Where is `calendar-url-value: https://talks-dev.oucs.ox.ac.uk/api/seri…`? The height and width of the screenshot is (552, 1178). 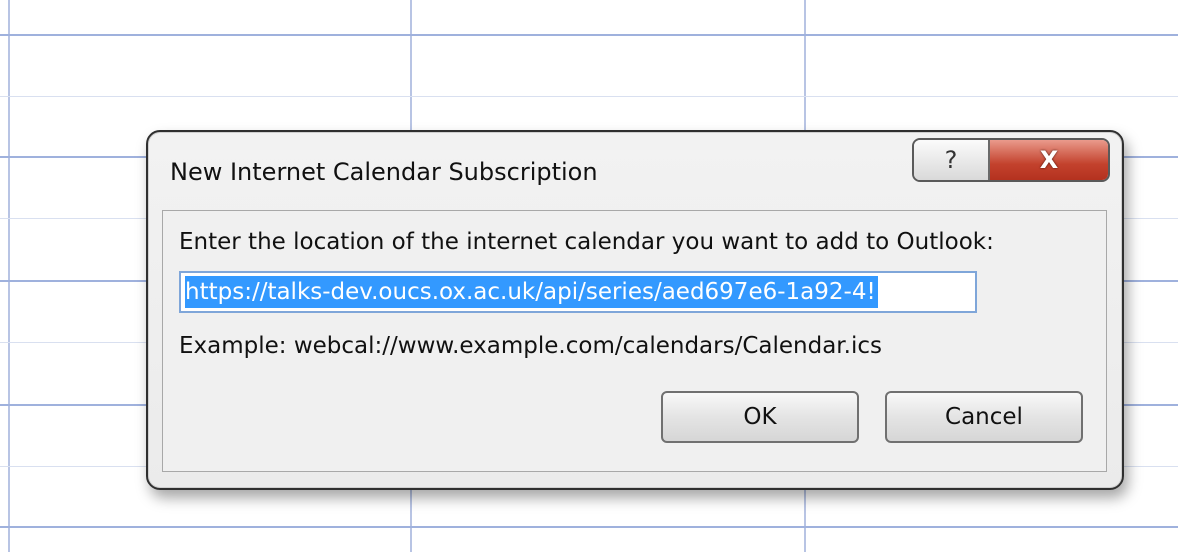 calendar-url-value: https://talks-dev.oucs.ox.ac.uk/api/seri… is located at coordinates (531, 292).